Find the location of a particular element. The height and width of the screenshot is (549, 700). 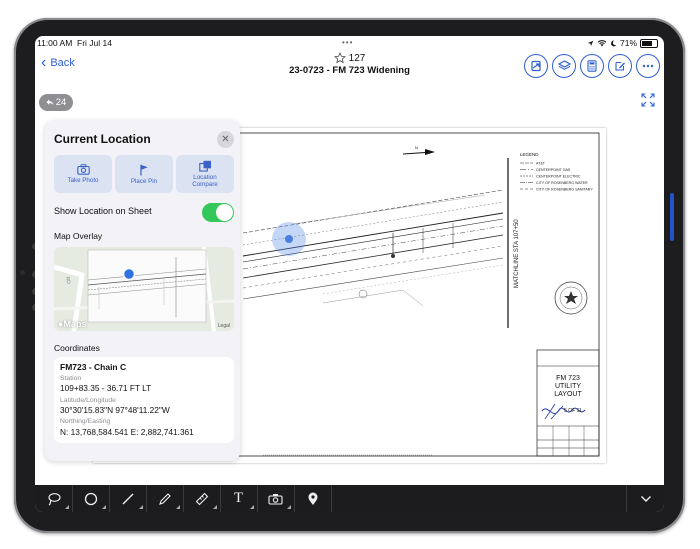

collapse-toolbar-button is located at coordinates (645, 498).